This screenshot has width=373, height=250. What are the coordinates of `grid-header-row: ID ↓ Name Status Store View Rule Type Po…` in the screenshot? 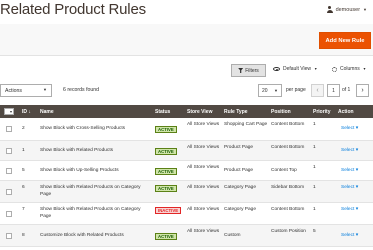 It's located at (186, 111).